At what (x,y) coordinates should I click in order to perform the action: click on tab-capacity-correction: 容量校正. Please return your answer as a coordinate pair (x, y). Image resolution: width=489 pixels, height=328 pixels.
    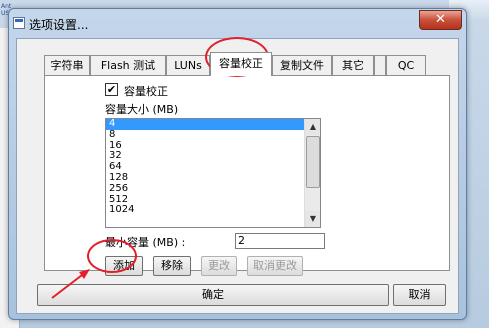
    Looking at the image, I should click on (241, 64).